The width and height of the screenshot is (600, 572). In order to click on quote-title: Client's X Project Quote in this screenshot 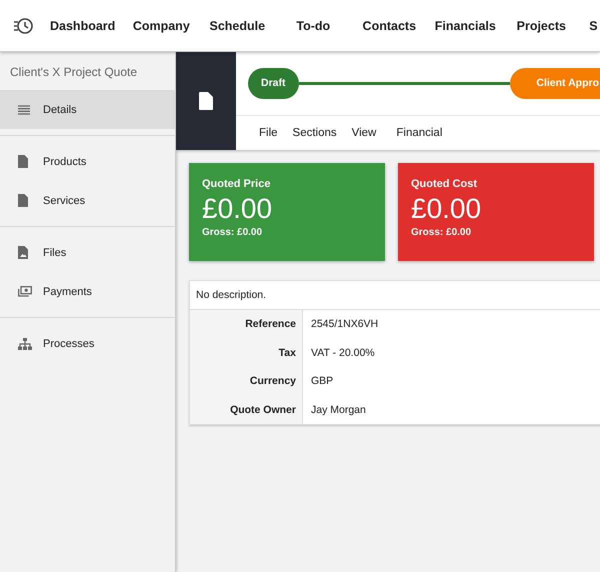, I will do `click(73, 72)`.